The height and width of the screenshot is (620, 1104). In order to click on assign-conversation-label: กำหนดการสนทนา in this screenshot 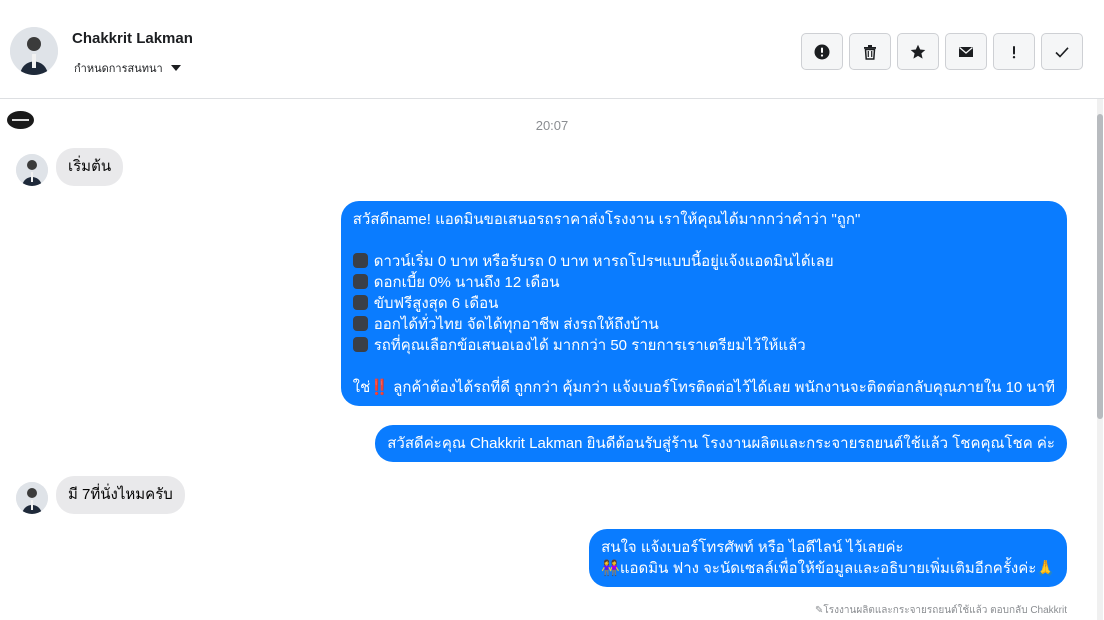, I will do `click(118, 69)`.